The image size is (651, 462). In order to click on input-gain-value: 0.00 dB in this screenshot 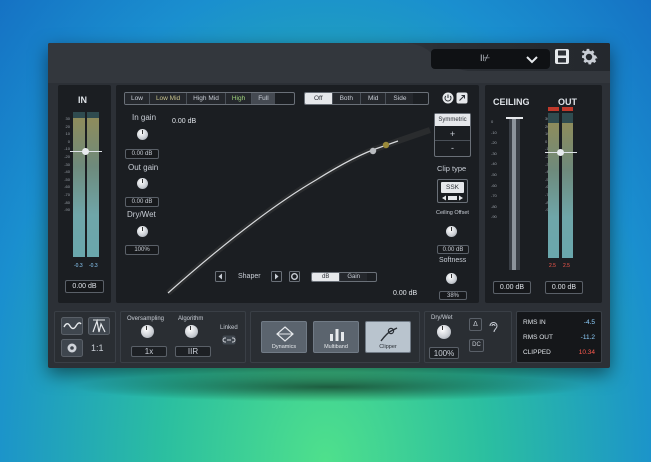, I will do `click(84, 286)`.